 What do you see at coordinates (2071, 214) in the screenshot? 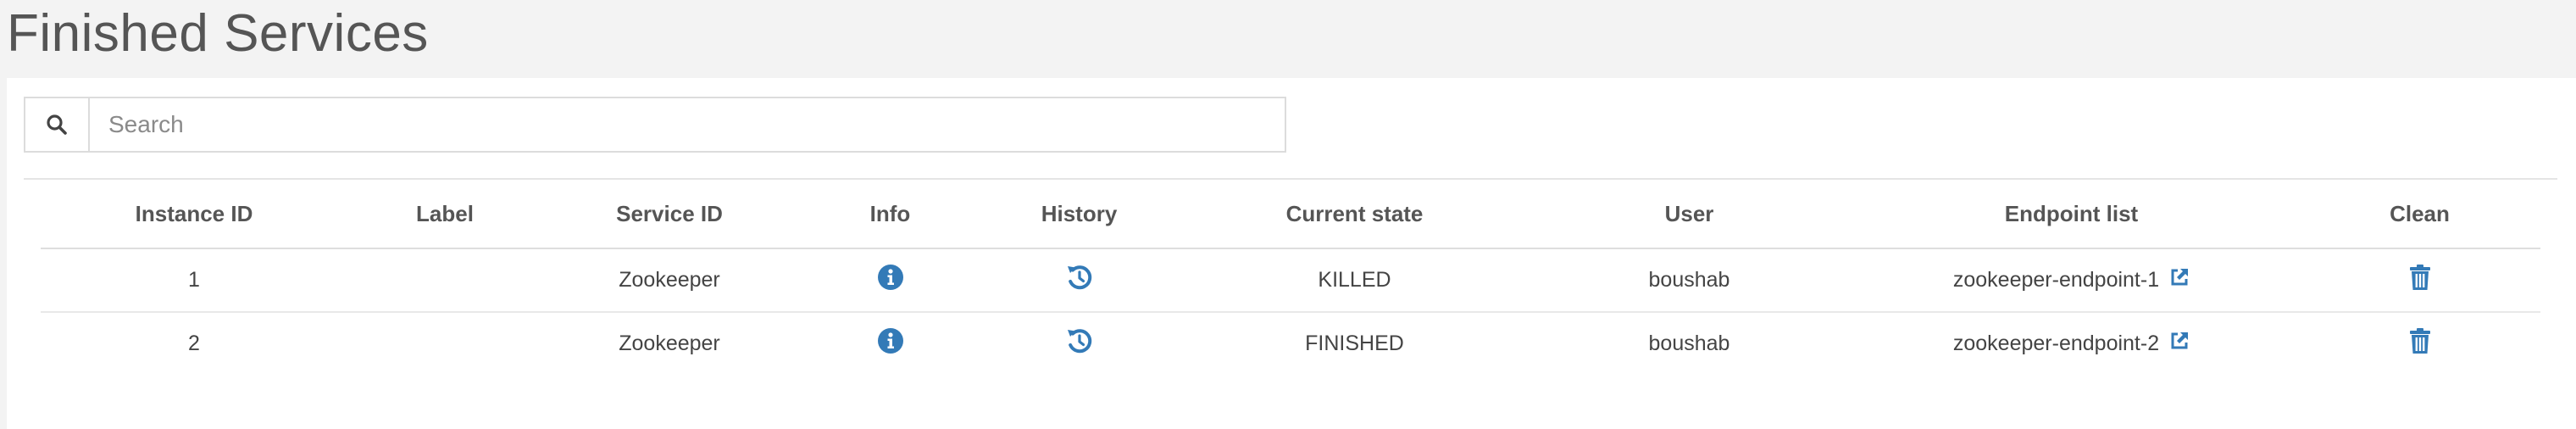
I see `header-endpoint-list: Endpoint list` at bounding box center [2071, 214].